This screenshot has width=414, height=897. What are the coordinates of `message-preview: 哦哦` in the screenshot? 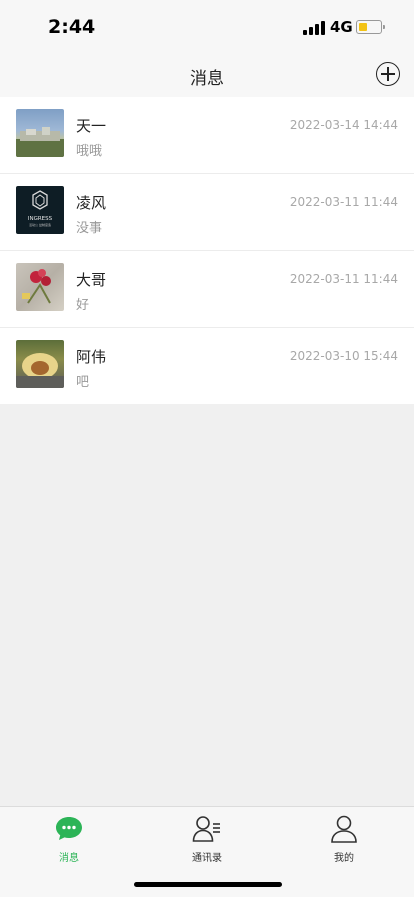 It's located at (89, 151).